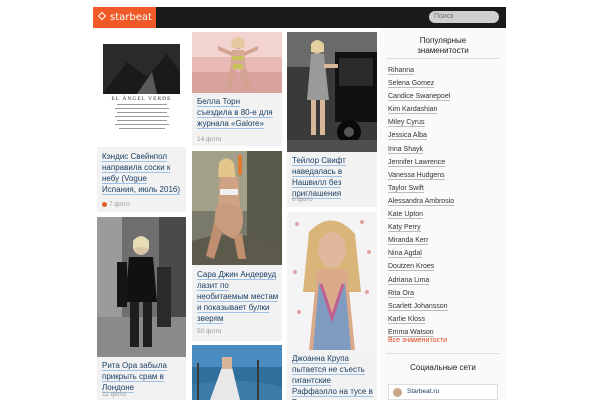  What do you see at coordinates (464, 17) in the screenshot?
I see `search-input` at bounding box center [464, 17].